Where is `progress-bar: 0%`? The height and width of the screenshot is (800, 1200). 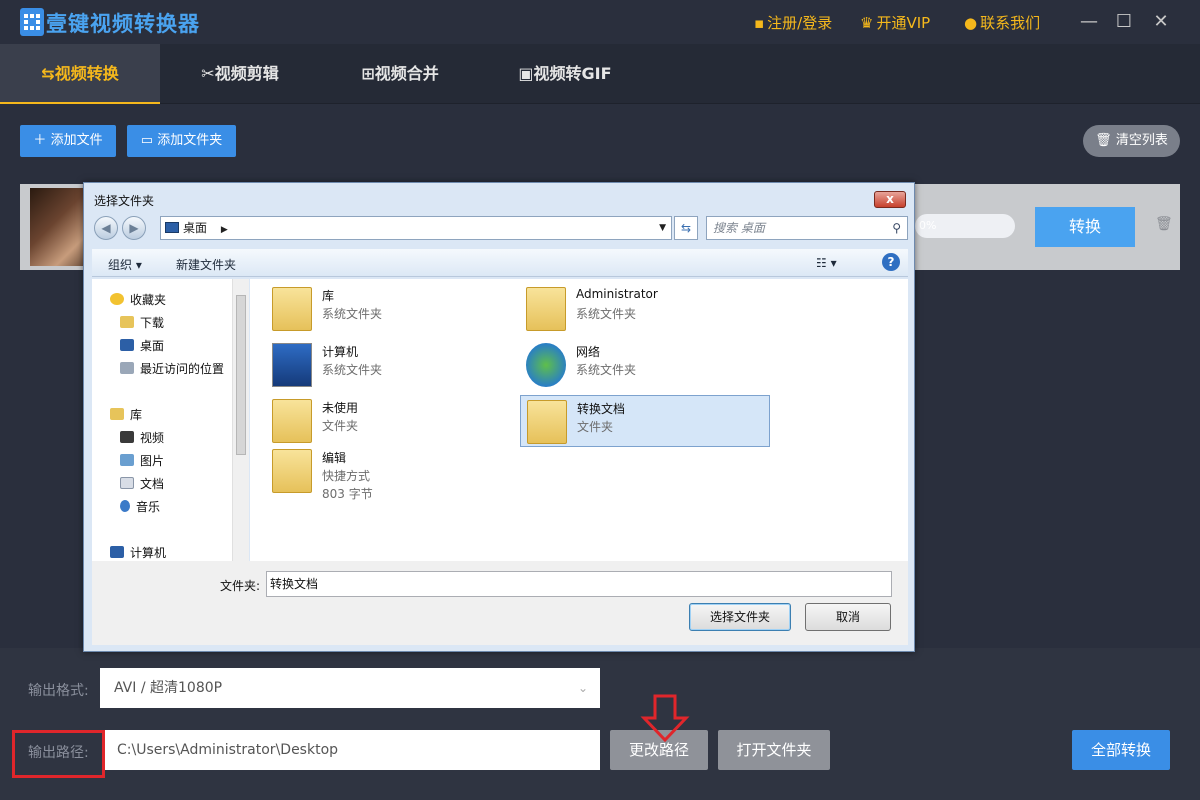 progress-bar: 0% is located at coordinates (965, 226).